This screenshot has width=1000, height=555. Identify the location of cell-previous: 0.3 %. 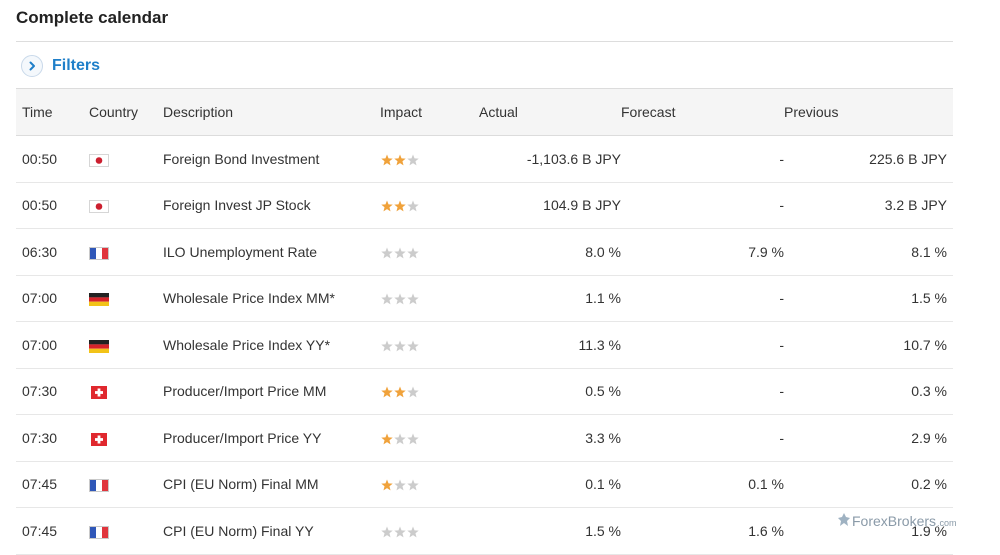
(868, 391).